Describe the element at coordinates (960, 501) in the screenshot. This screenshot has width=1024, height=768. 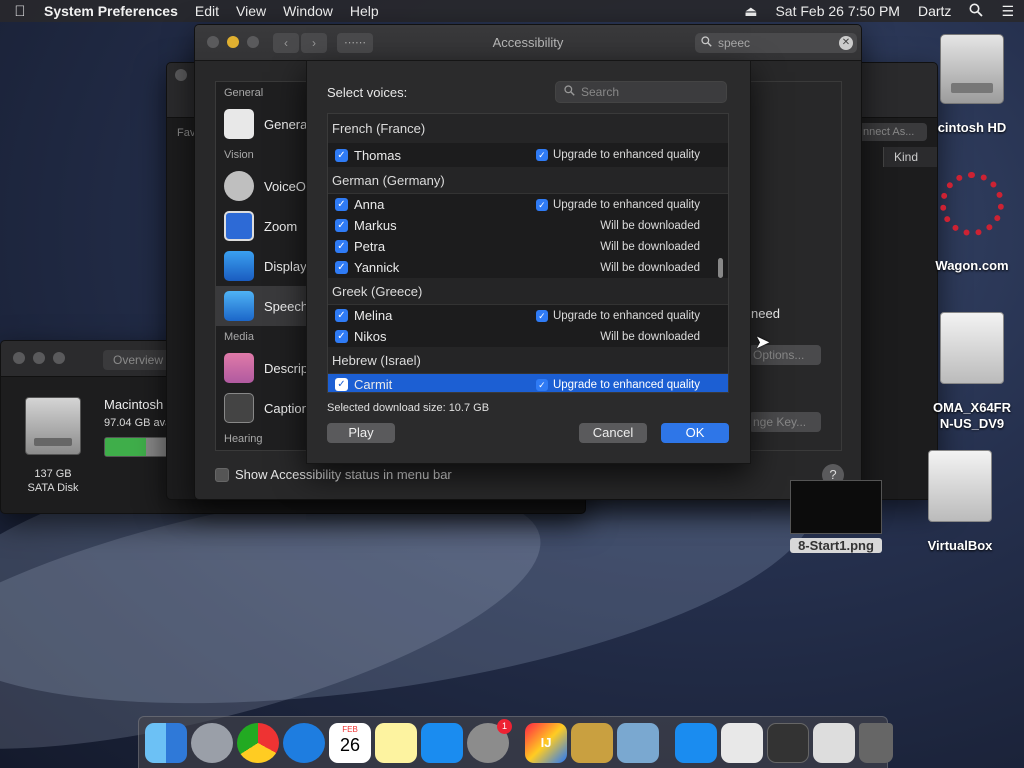
I see `desktop-virtualbox: VirtualBox` at that location.